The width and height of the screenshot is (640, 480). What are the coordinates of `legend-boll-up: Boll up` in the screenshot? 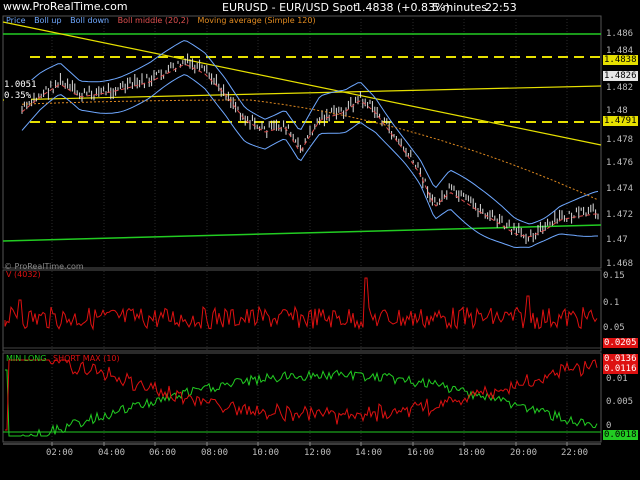 It's located at (48, 20).